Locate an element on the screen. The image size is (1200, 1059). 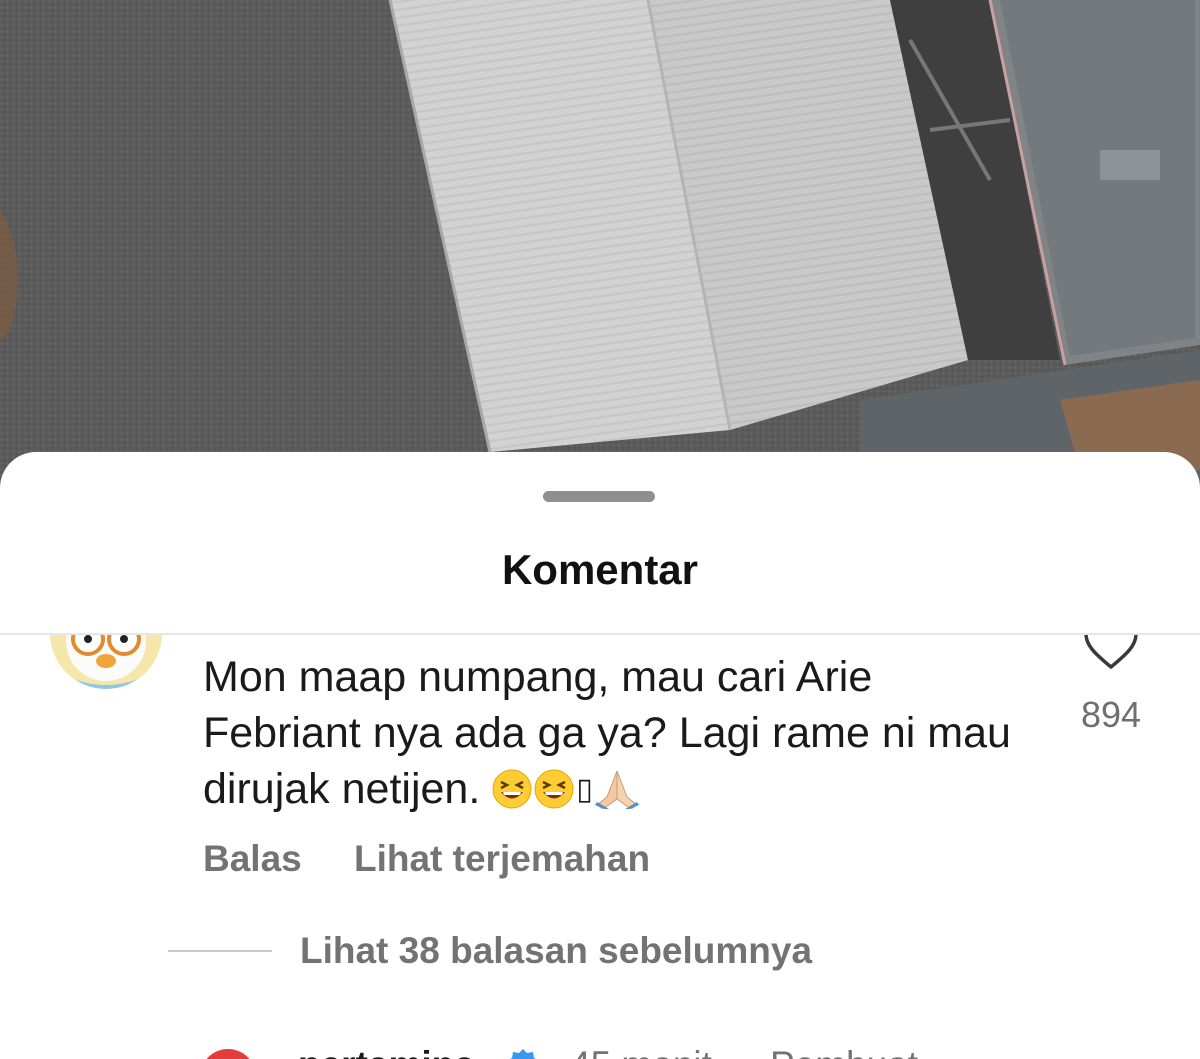
drag-handle is located at coordinates (599, 496).